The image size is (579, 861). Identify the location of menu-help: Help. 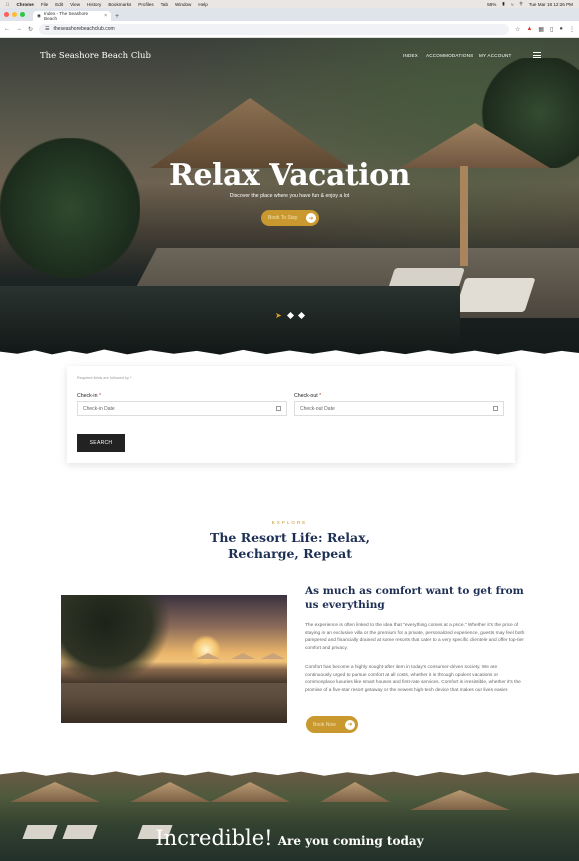
(202, 4).